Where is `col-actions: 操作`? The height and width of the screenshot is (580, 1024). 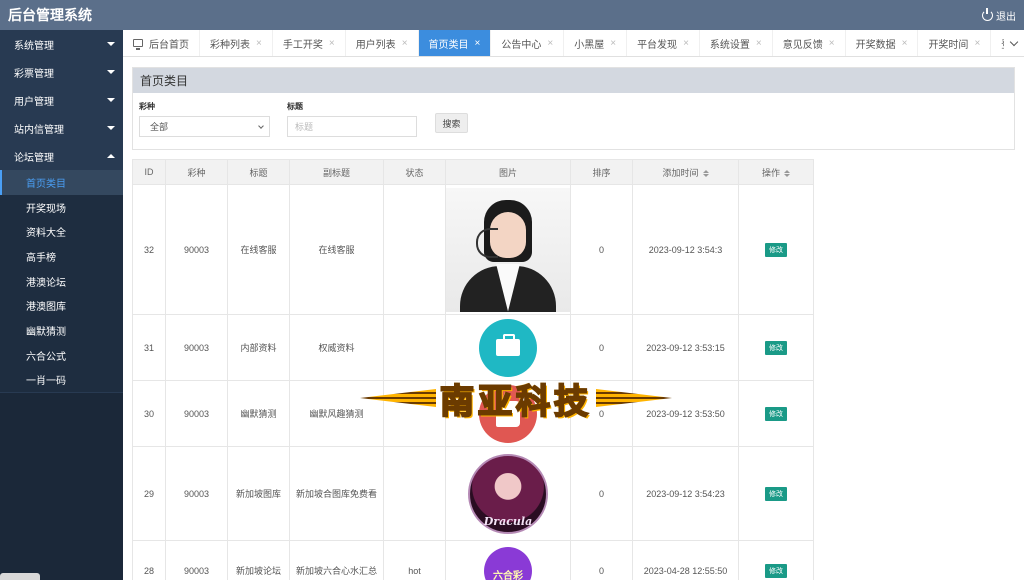
col-actions: 操作 is located at coordinates (776, 172).